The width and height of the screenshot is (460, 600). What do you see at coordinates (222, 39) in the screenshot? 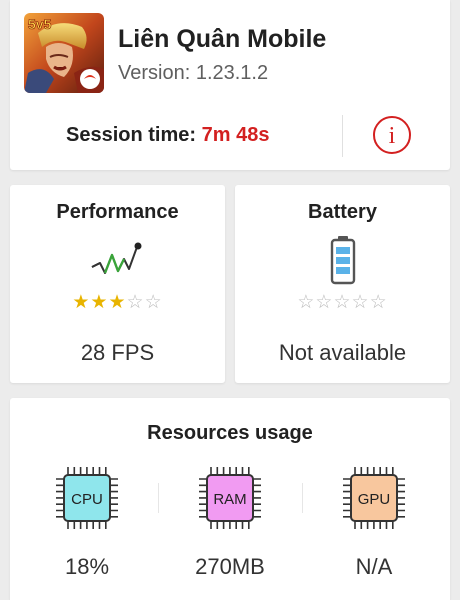
I see `app-title: Liên Quân Mobile` at bounding box center [222, 39].